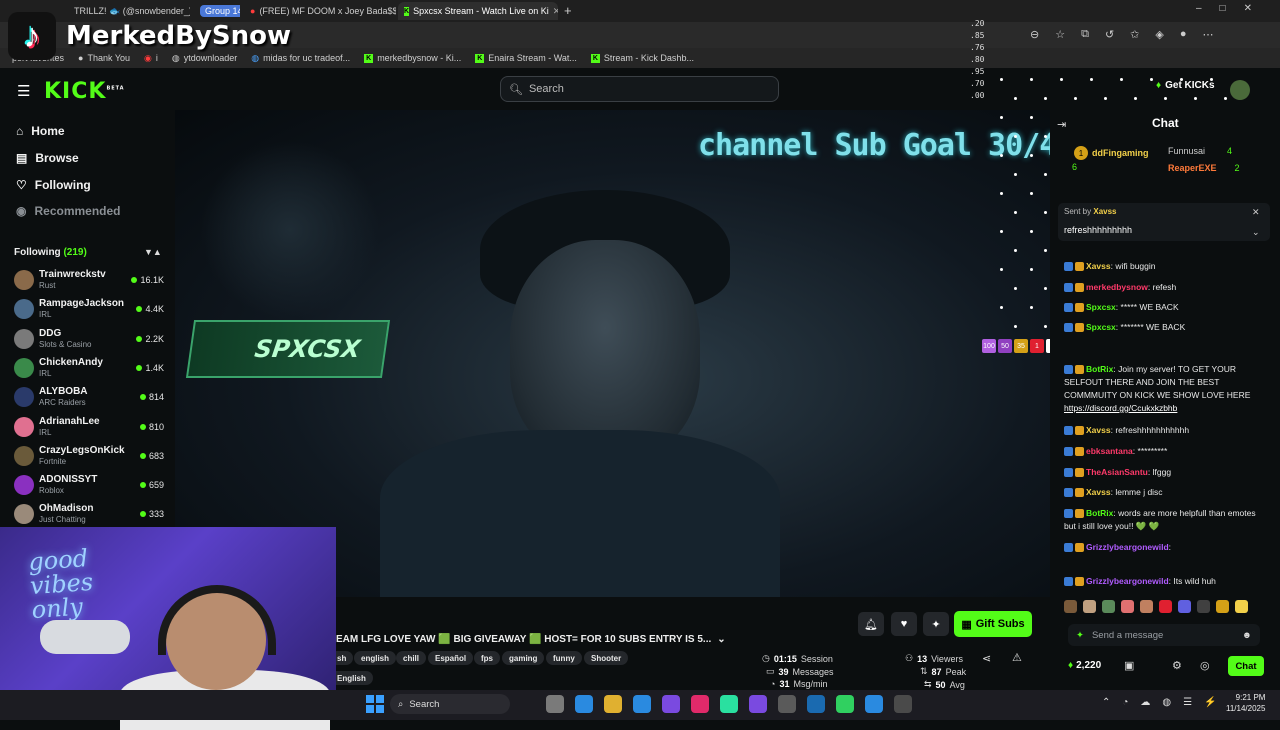 This screenshot has width=1280, height=730. I want to click on kicks-balance: ♦ 2,220, so click(1084, 665).